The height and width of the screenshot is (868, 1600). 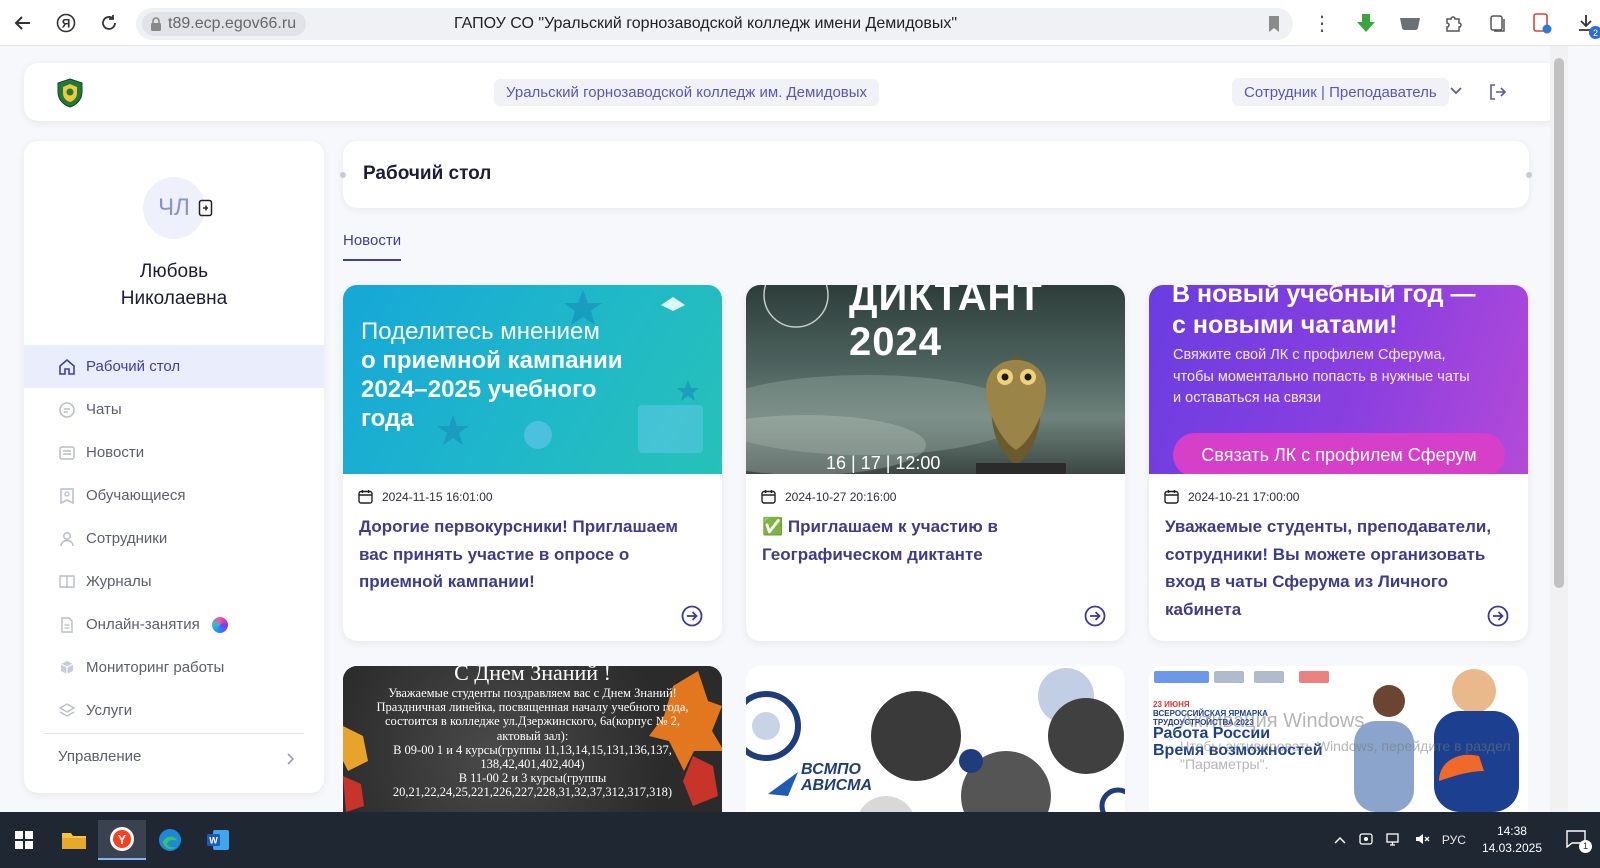 What do you see at coordinates (425, 496) in the screenshot?
I see `news-date: 2024-11-15 16:01:00` at bounding box center [425, 496].